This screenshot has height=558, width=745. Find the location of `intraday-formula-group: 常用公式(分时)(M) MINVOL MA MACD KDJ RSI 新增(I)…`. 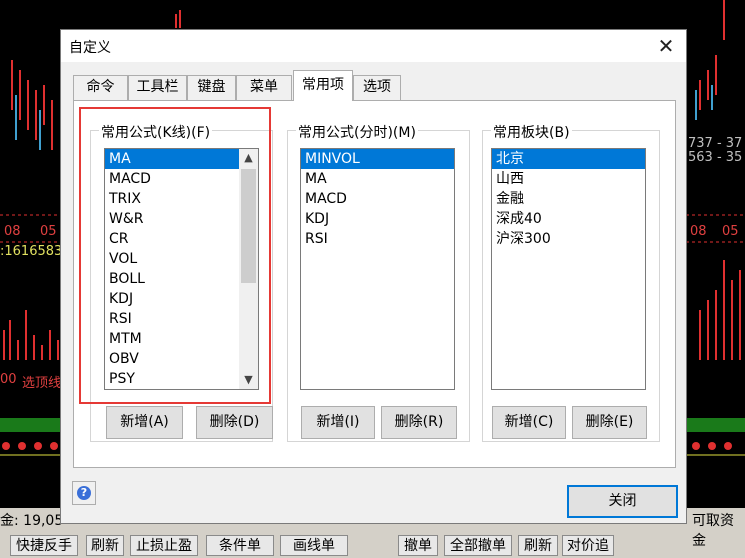

intraday-formula-group: 常用公式(分时)(M) MINVOL MA MACD KDJ RSI 新增(I)… is located at coordinates (378, 282).